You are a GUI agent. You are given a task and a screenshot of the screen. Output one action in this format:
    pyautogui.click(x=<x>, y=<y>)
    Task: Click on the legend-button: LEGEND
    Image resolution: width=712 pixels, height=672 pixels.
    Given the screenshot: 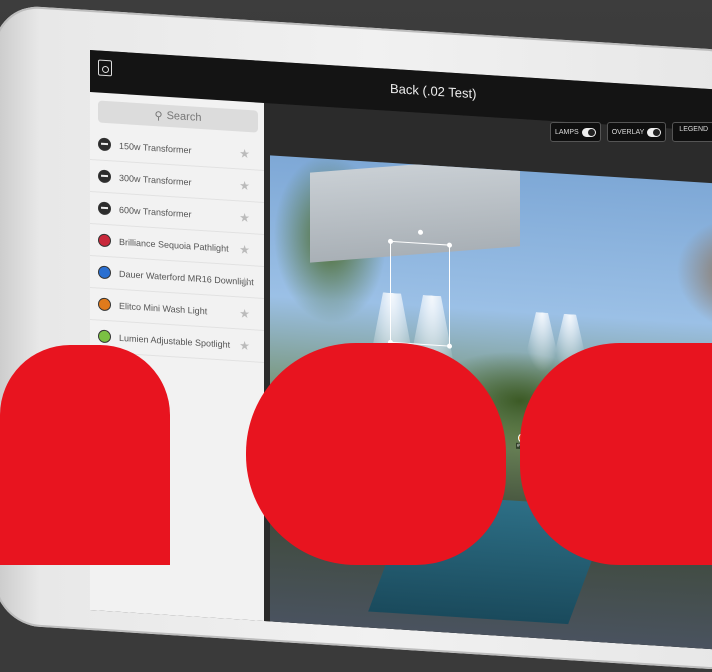 What is the action you would take?
    pyautogui.click(x=692, y=132)
    